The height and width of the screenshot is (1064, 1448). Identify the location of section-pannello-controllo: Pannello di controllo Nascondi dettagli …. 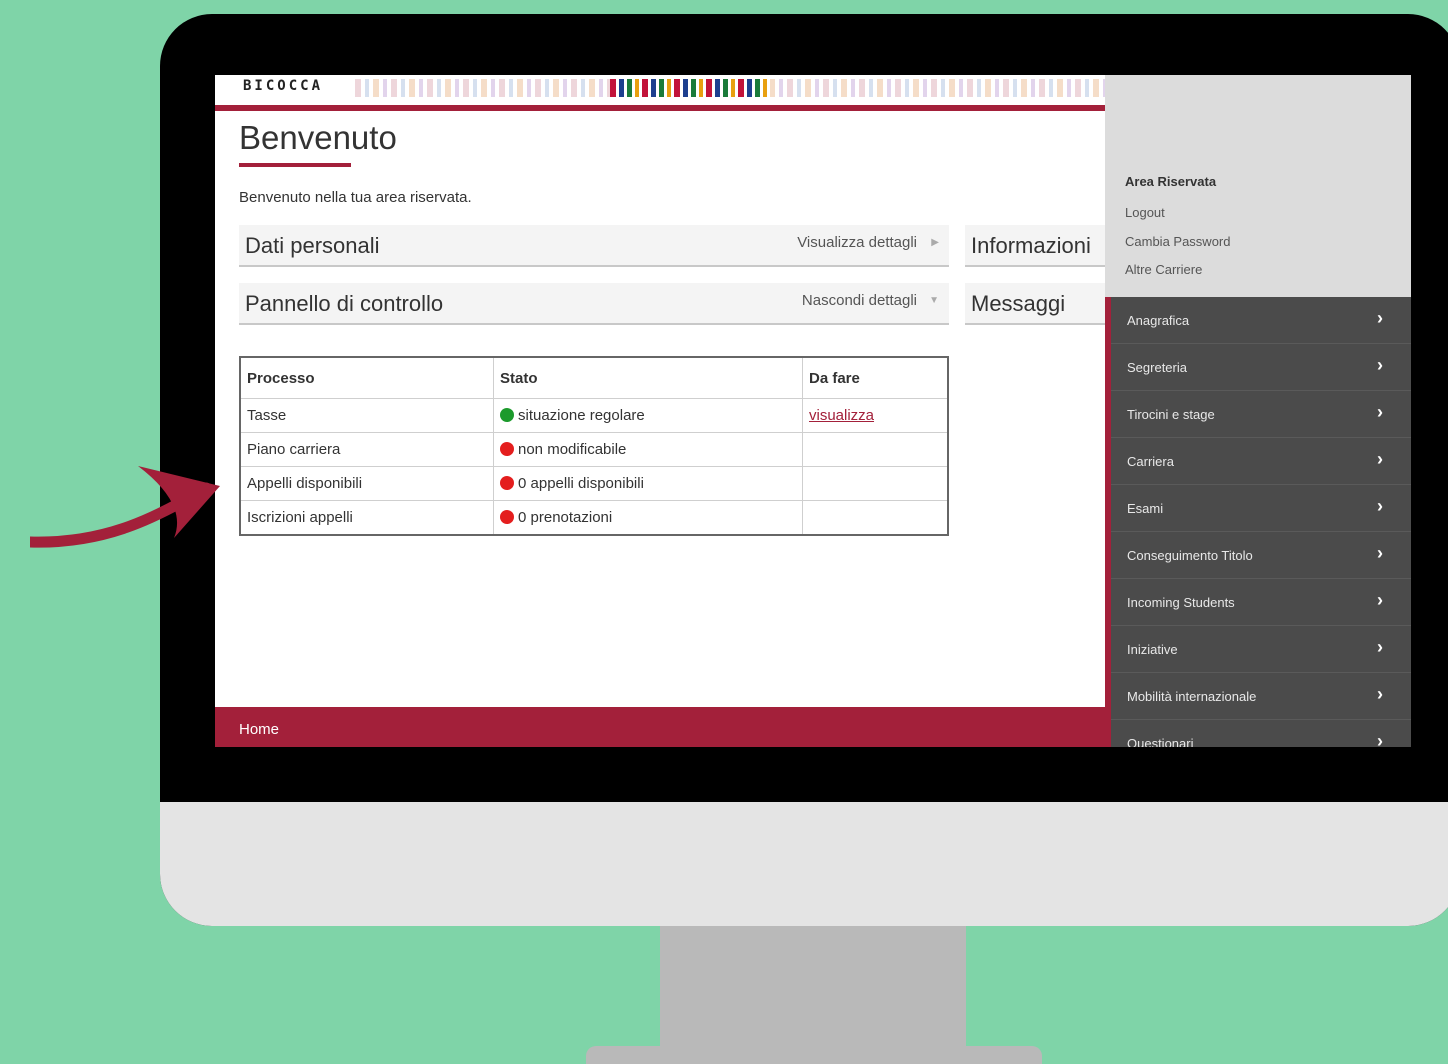
(594, 304).